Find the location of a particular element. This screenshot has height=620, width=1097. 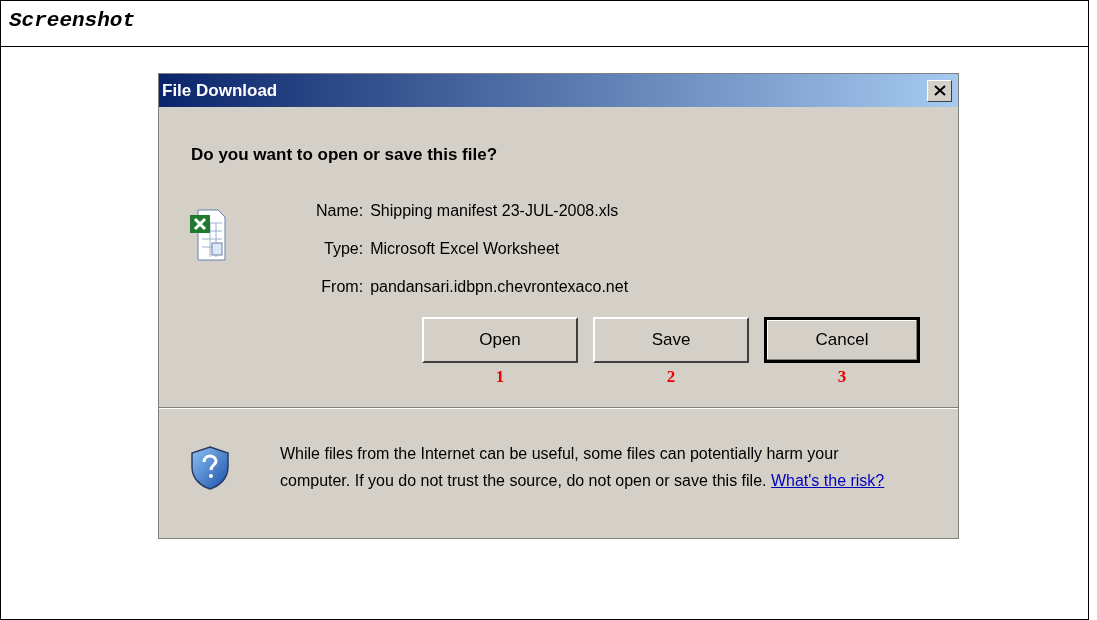

close-icon is located at coordinates (939, 90).